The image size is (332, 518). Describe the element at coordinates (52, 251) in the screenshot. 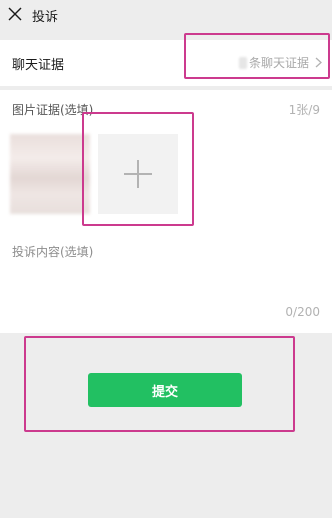

I see `complaint-content-input: 投诉内容(选填)` at that location.